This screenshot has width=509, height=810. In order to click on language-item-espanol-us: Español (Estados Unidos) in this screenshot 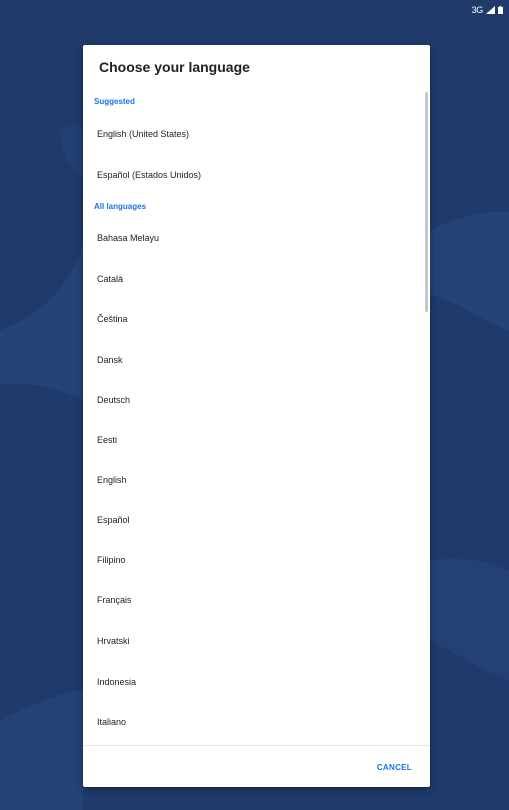, I will do `click(253, 175)`.